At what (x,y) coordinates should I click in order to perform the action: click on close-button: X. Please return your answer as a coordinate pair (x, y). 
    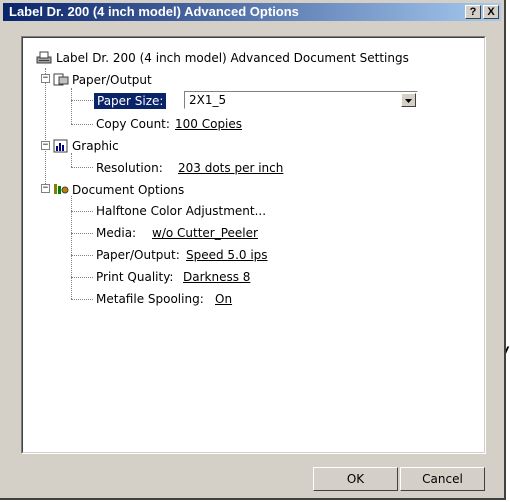
    Looking at the image, I should click on (491, 12).